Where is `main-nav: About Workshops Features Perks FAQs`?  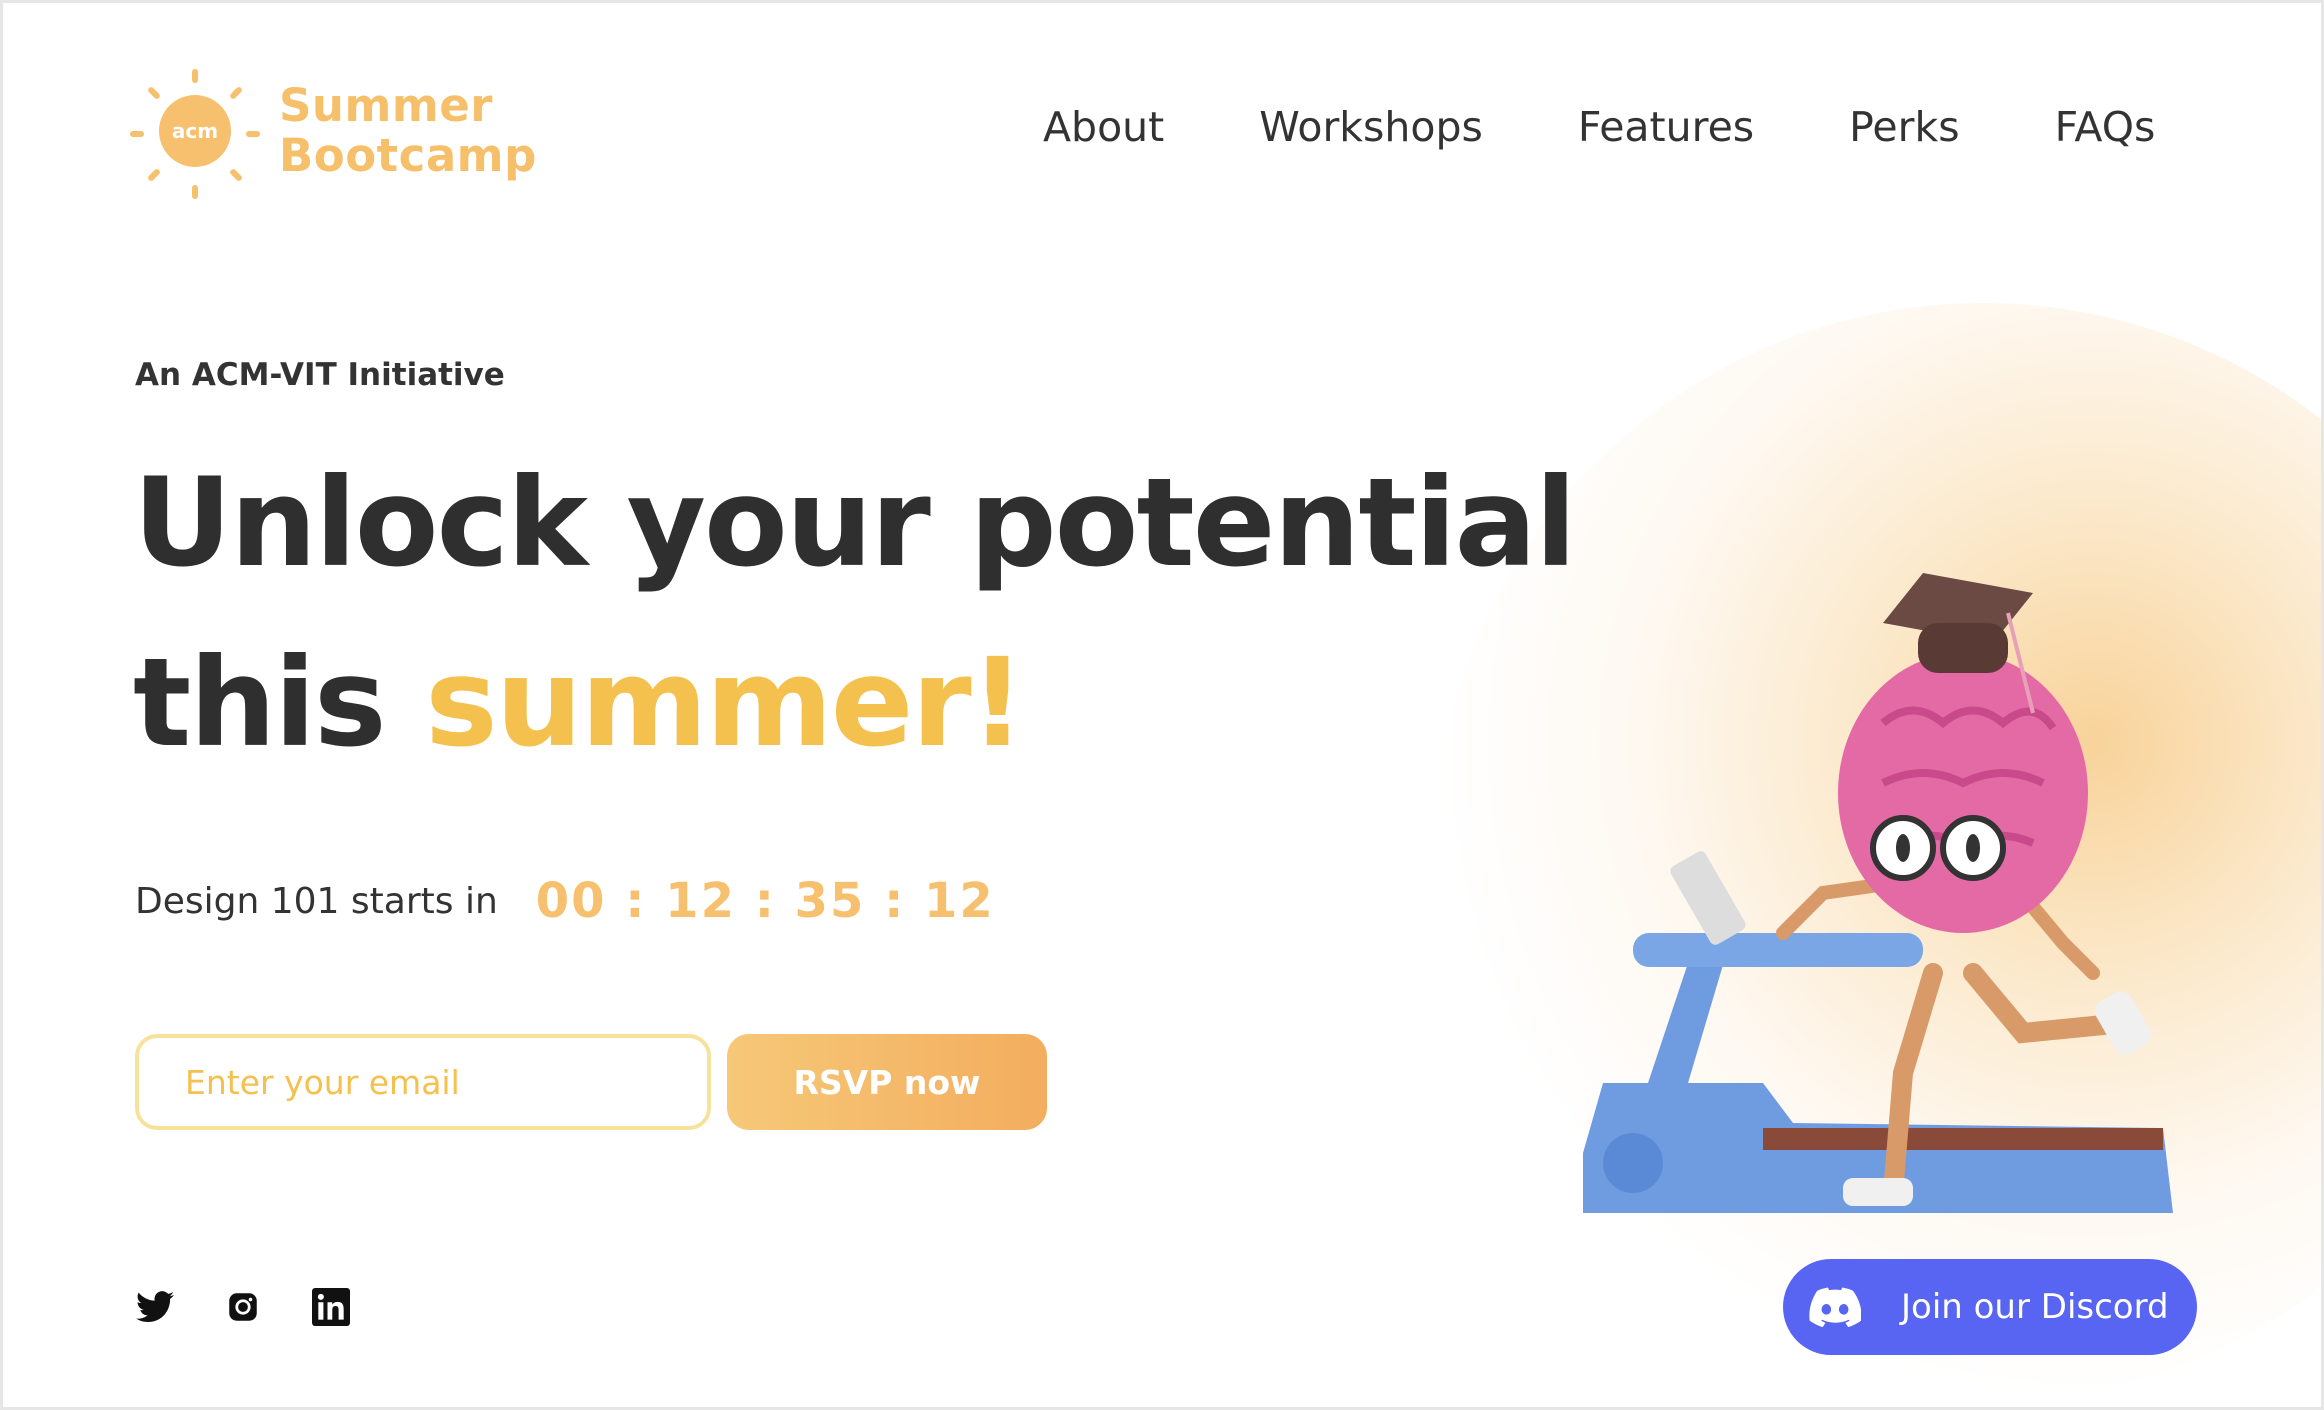 main-nav: About Workshops Features Perks FAQs is located at coordinates (1599, 127).